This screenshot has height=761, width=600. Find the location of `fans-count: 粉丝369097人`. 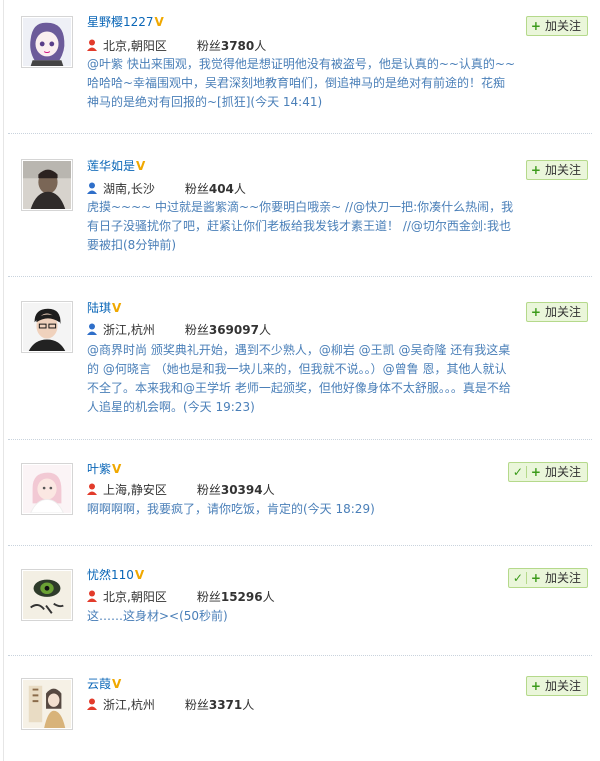

fans-count: 粉丝369097人 is located at coordinates (227, 330).